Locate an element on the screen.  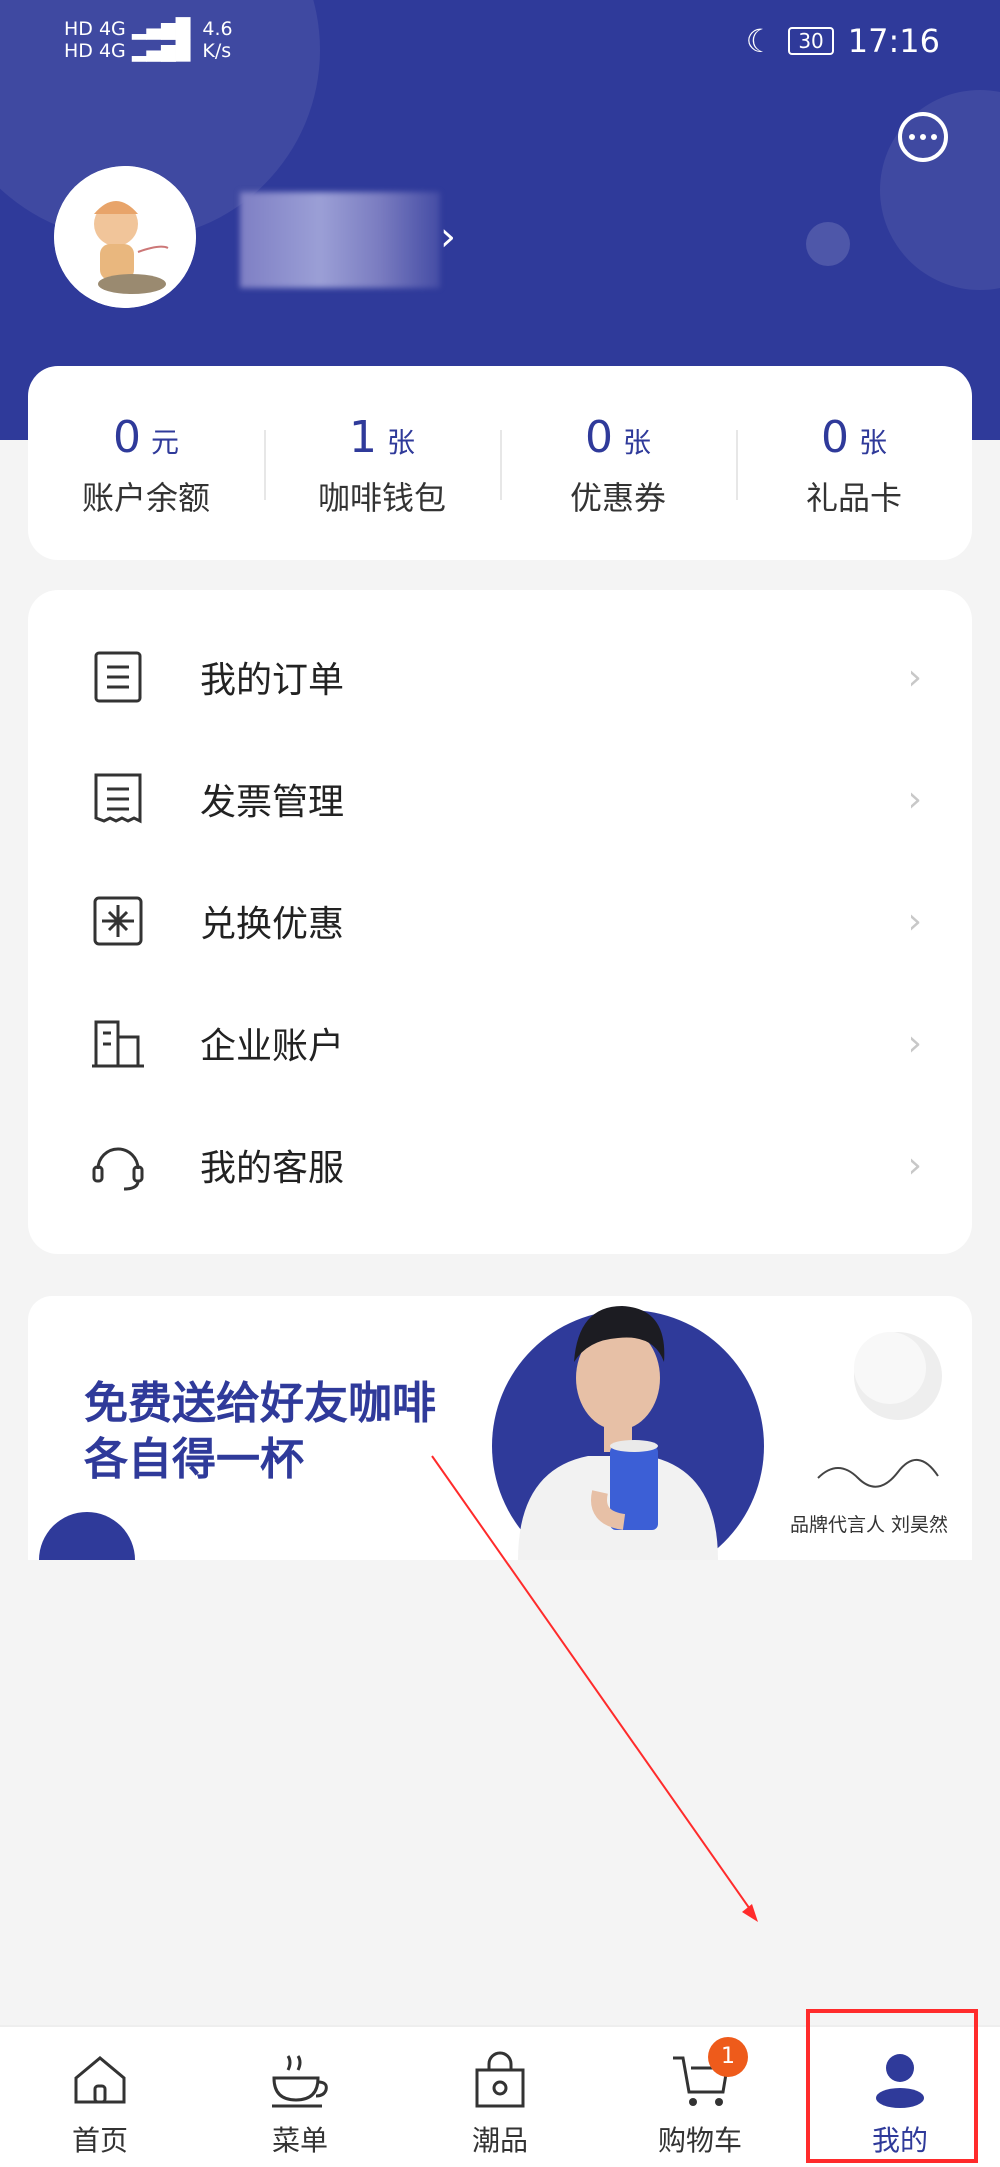
stat-coffee-wallet: 1张 咖啡钱包 is located at coordinates (382, 463).